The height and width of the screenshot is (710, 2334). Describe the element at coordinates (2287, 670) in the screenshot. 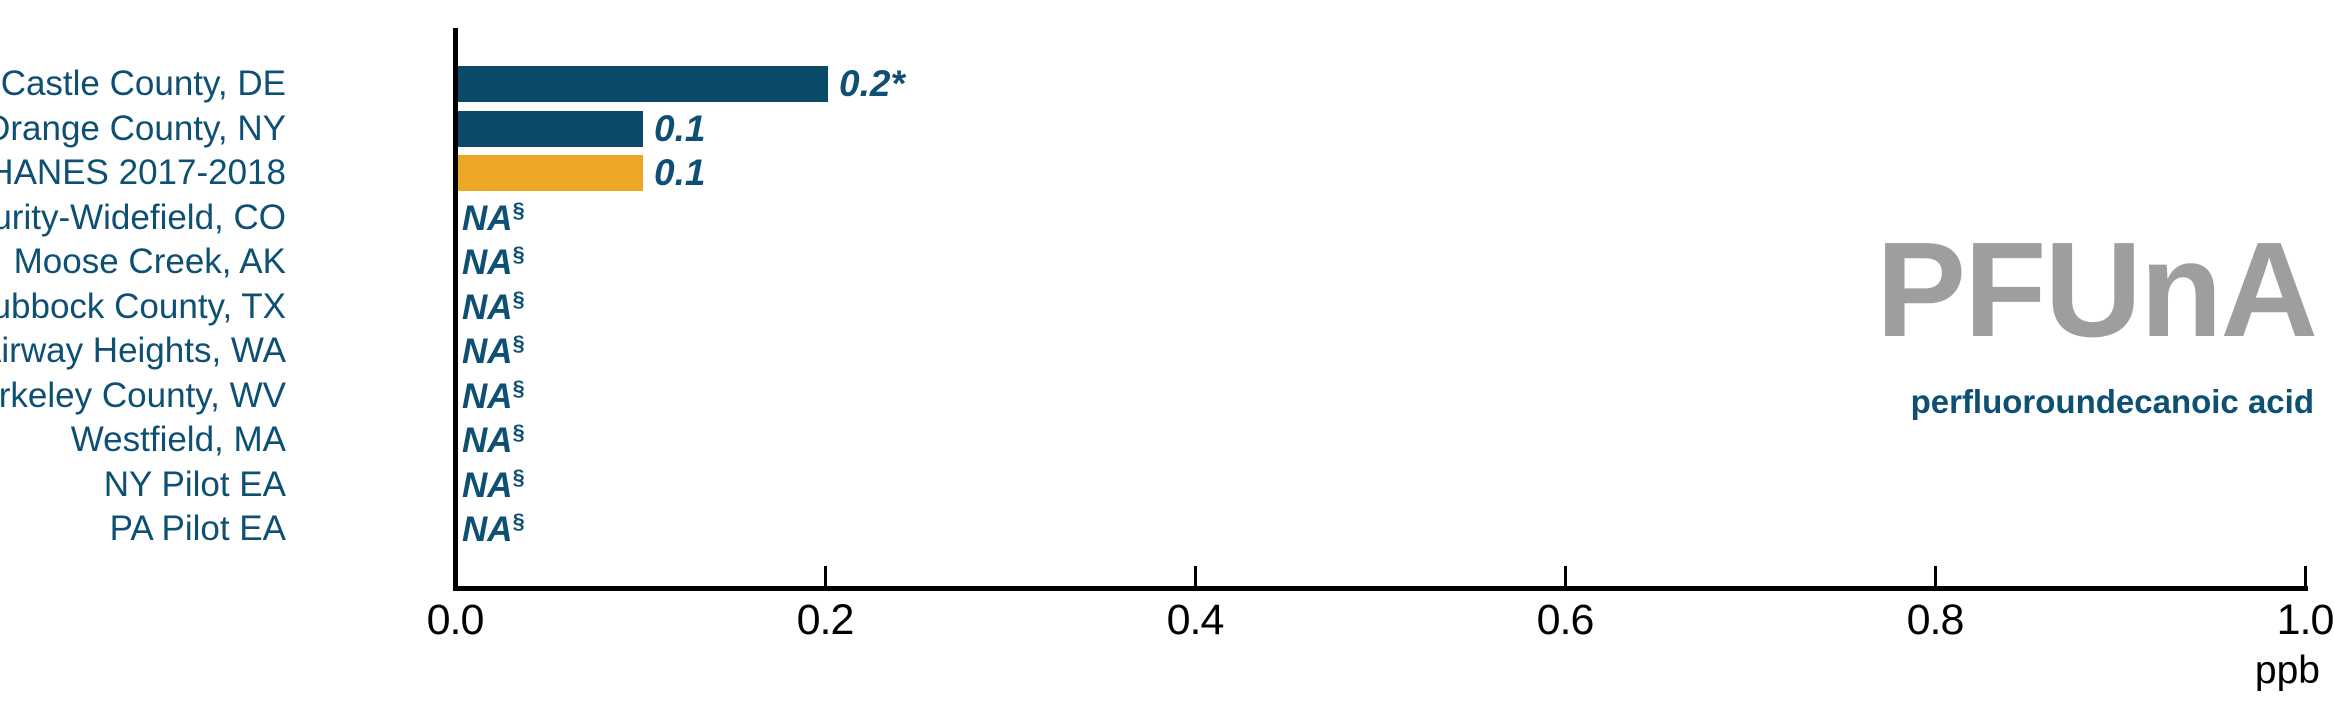

I see `x-axis-unit-label: ppb` at that location.